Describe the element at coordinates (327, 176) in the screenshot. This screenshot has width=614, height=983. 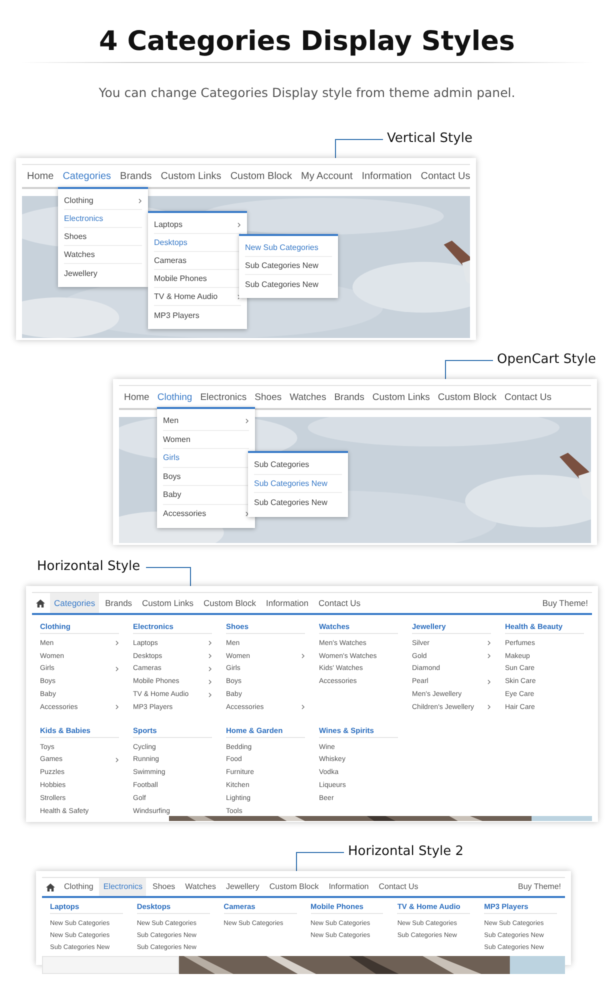
I see `nav-item: My Account` at that location.